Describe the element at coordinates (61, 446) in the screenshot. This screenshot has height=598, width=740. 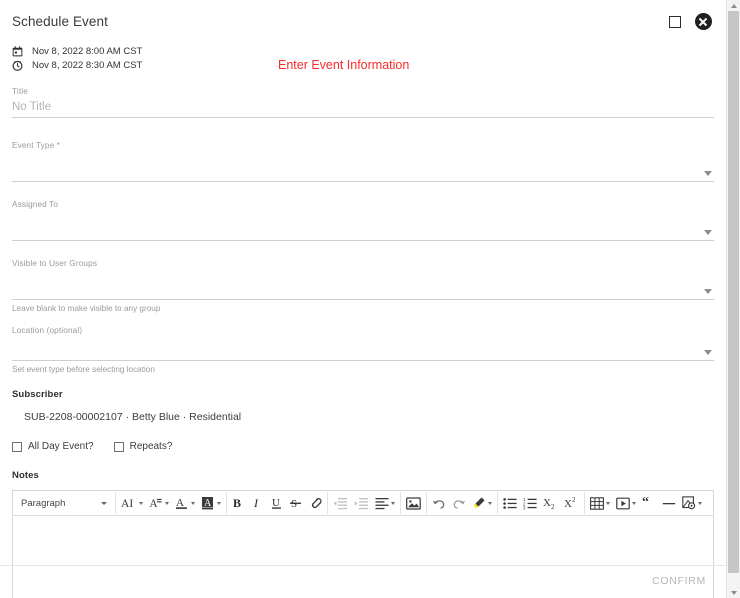
I see `all-day-event-label: All Day Event?` at that location.